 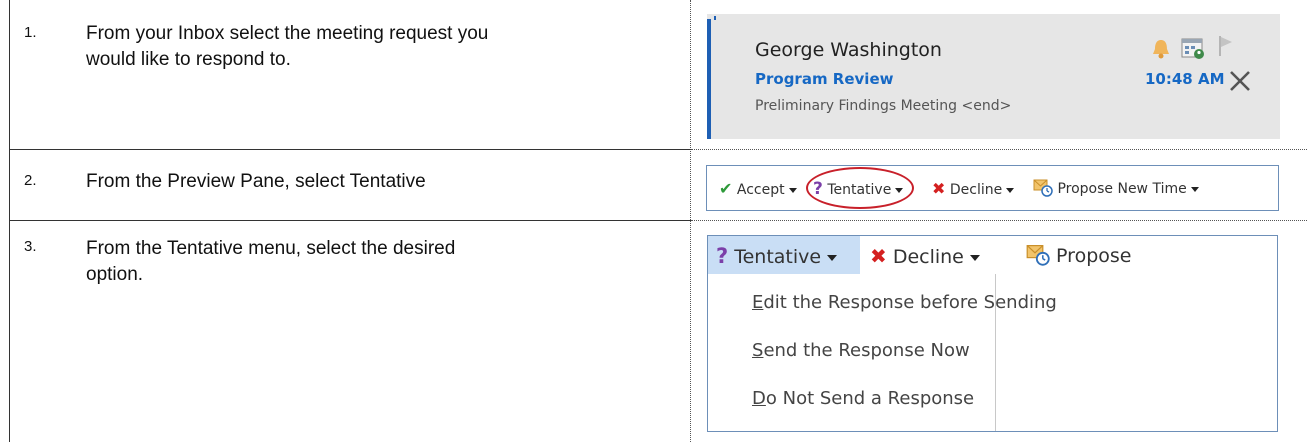 I want to click on instruction-line: would like to respond to., so click(x=188, y=59).